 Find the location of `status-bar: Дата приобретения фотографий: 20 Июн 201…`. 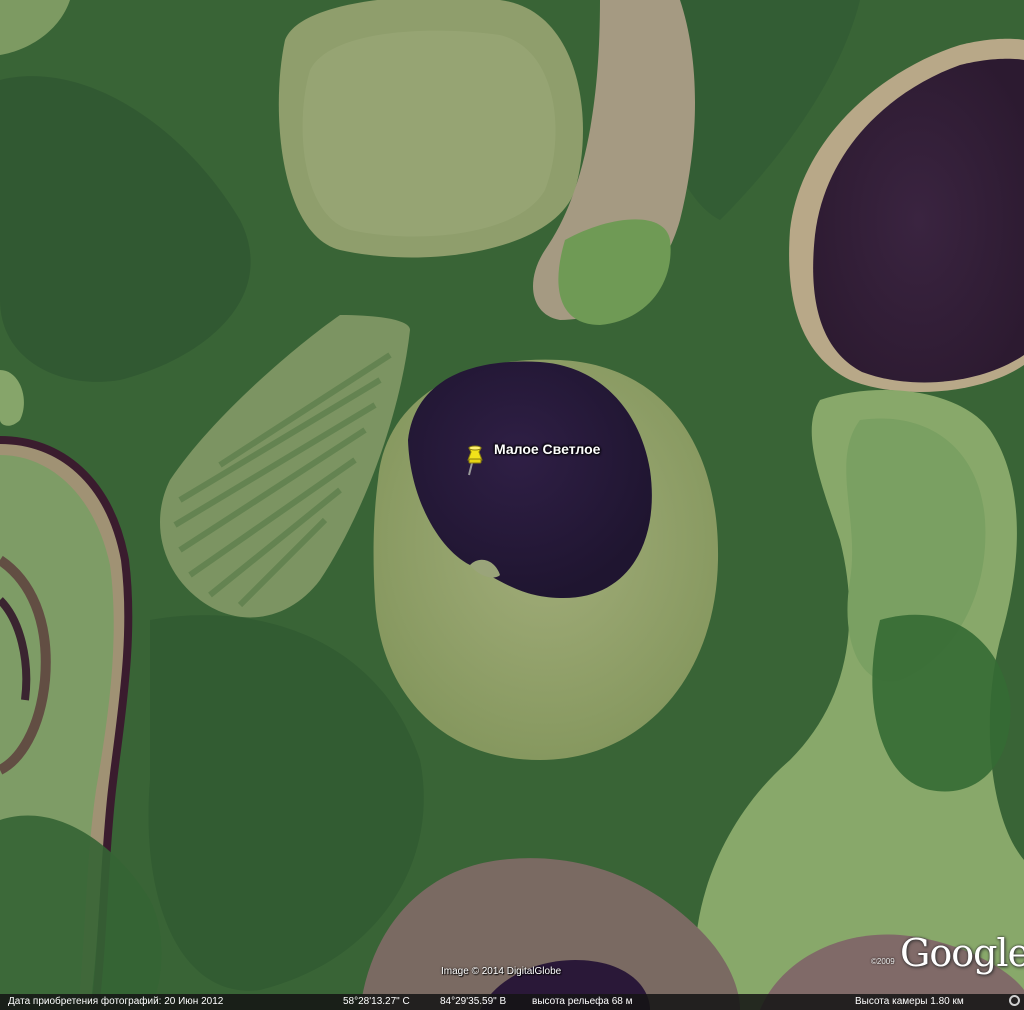

status-bar: Дата приобретения фотографий: 20 Июн 201… is located at coordinates (512, 1002).